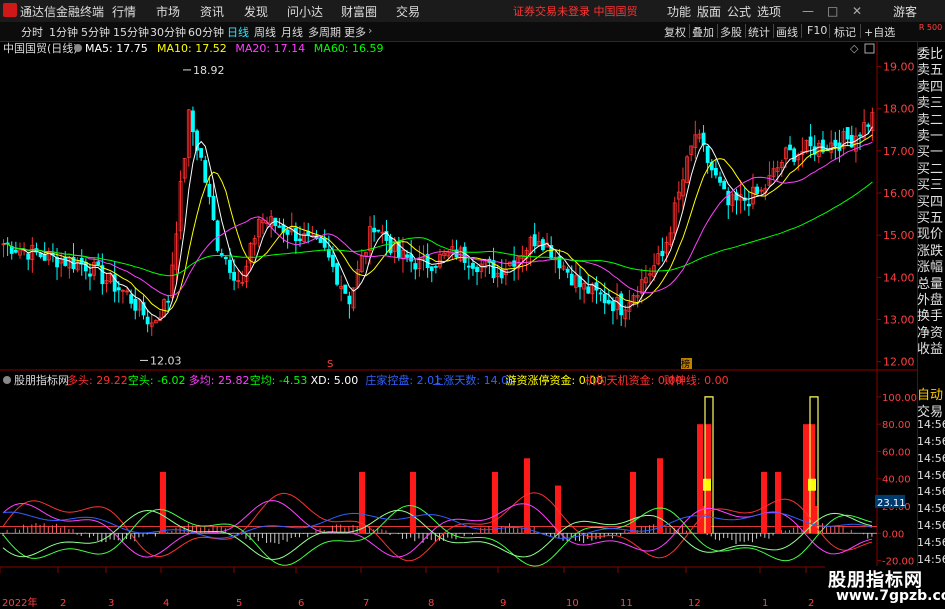 The height and width of the screenshot is (609, 945). I want to click on indicator-tick-label: 80.00, so click(896, 425).